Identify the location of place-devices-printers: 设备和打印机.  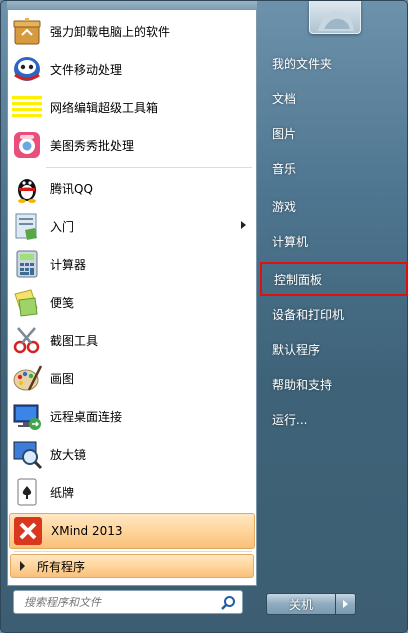
(334, 314).